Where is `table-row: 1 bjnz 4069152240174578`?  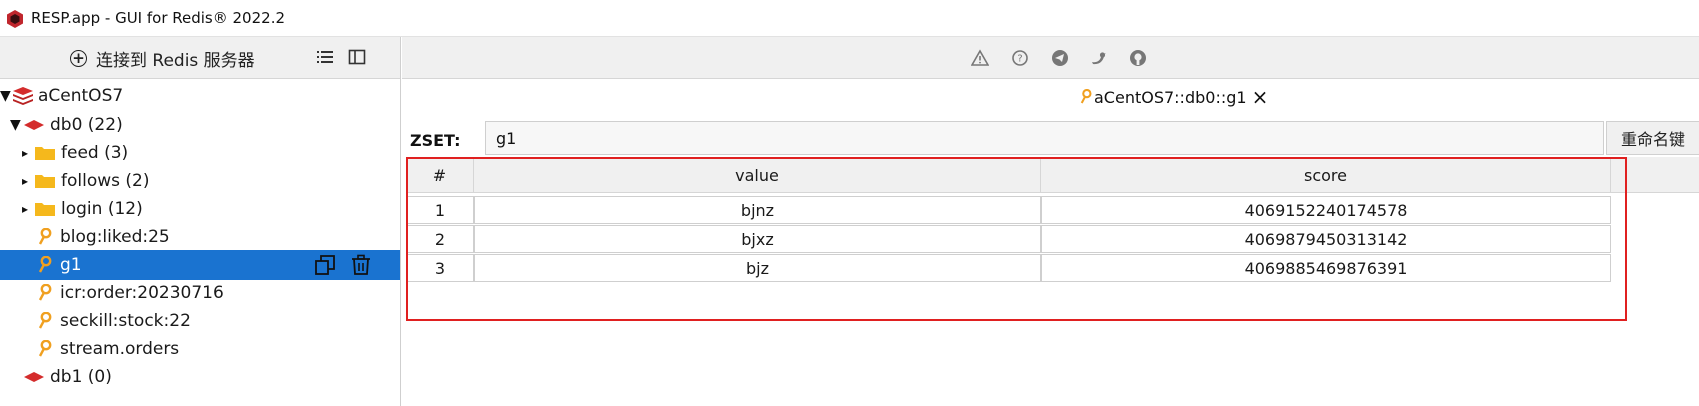 table-row: 1 bjnz 4069152240174578 is located at coordinates (1052, 209).